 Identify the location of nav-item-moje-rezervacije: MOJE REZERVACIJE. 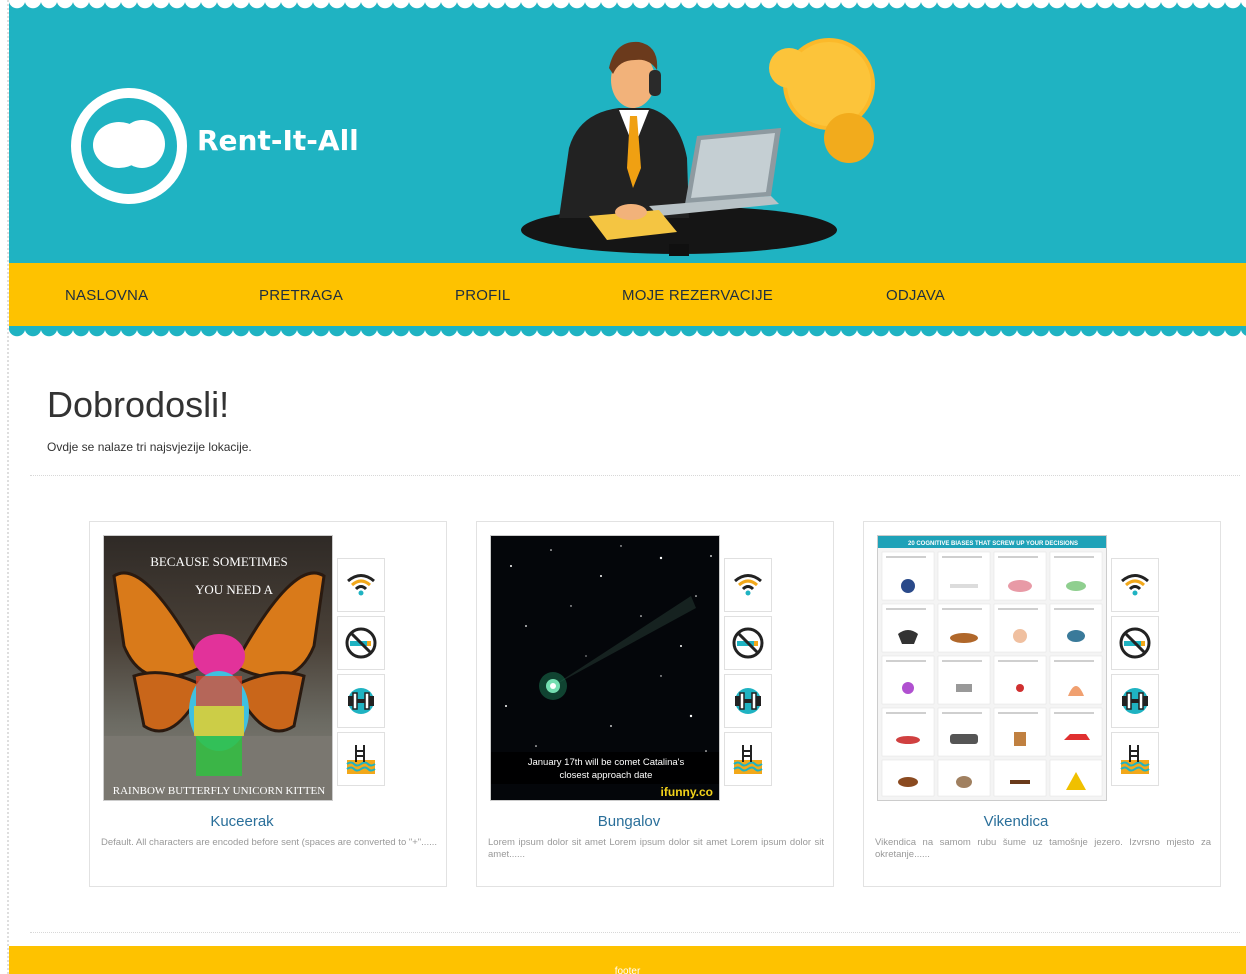
(697, 295).